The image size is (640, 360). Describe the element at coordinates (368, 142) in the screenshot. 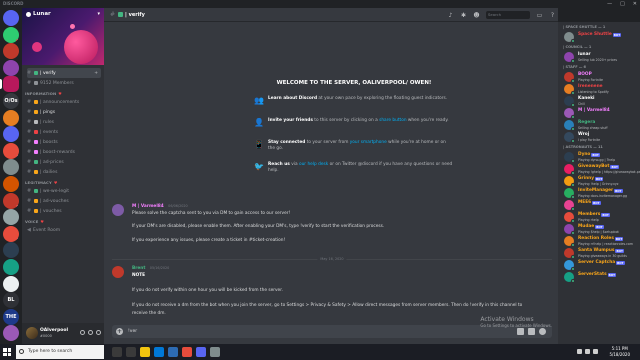

I see `tip-link: your smartphone` at that location.